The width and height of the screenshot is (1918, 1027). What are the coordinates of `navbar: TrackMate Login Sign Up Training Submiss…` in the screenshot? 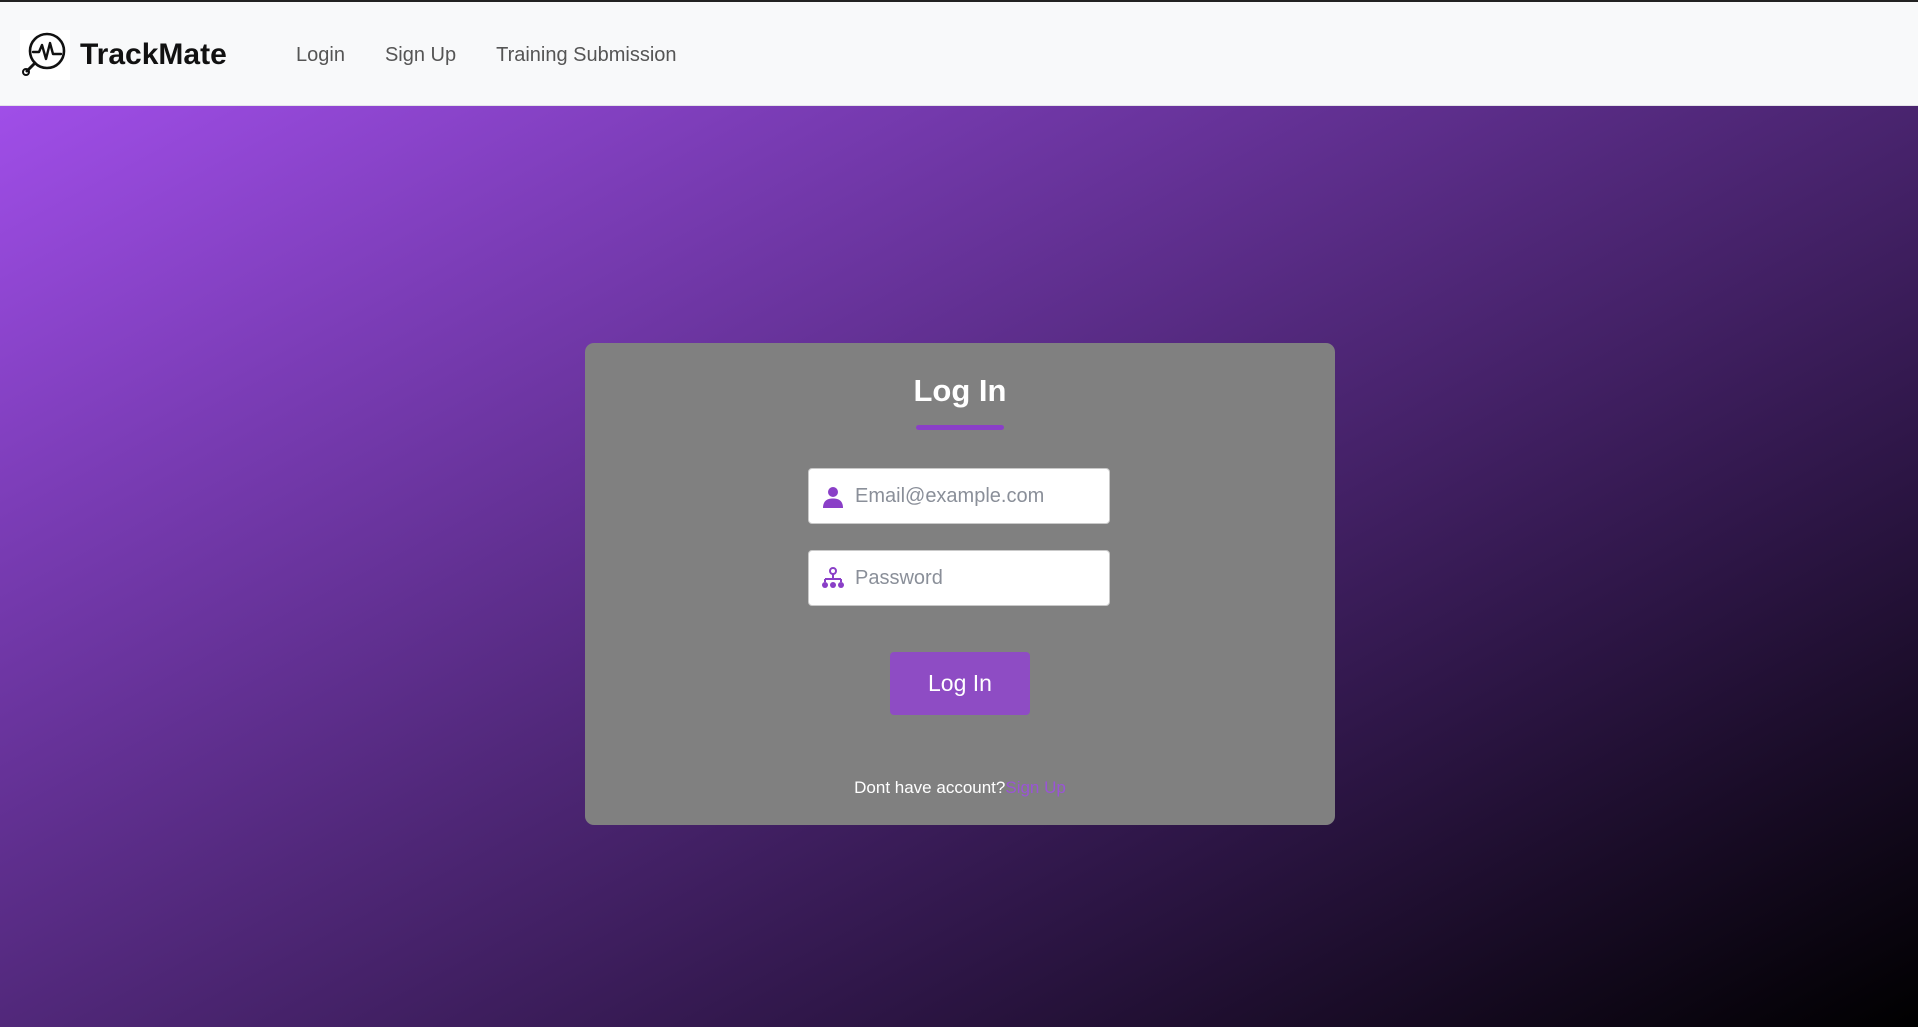 It's located at (959, 54).